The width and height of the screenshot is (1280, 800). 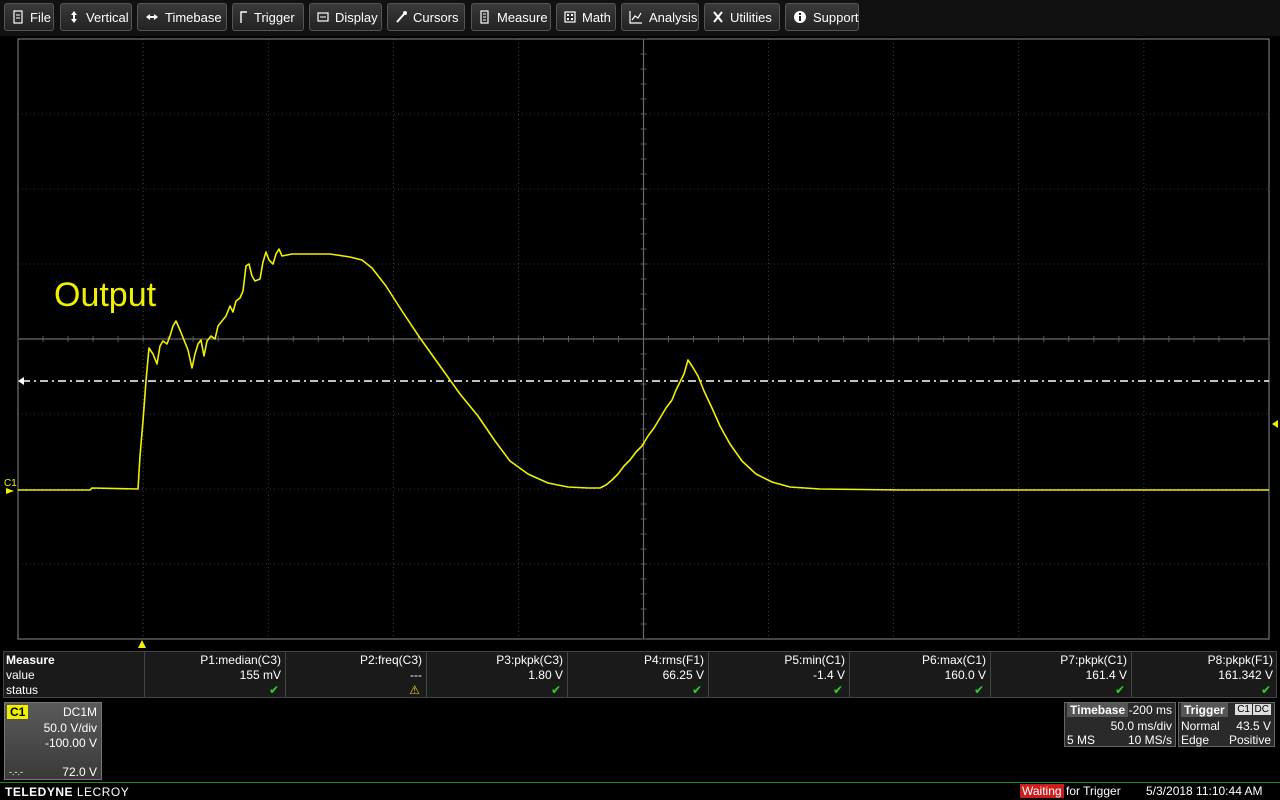 I want to click on menu-timebase-button: Timebase, so click(x=182, y=17).